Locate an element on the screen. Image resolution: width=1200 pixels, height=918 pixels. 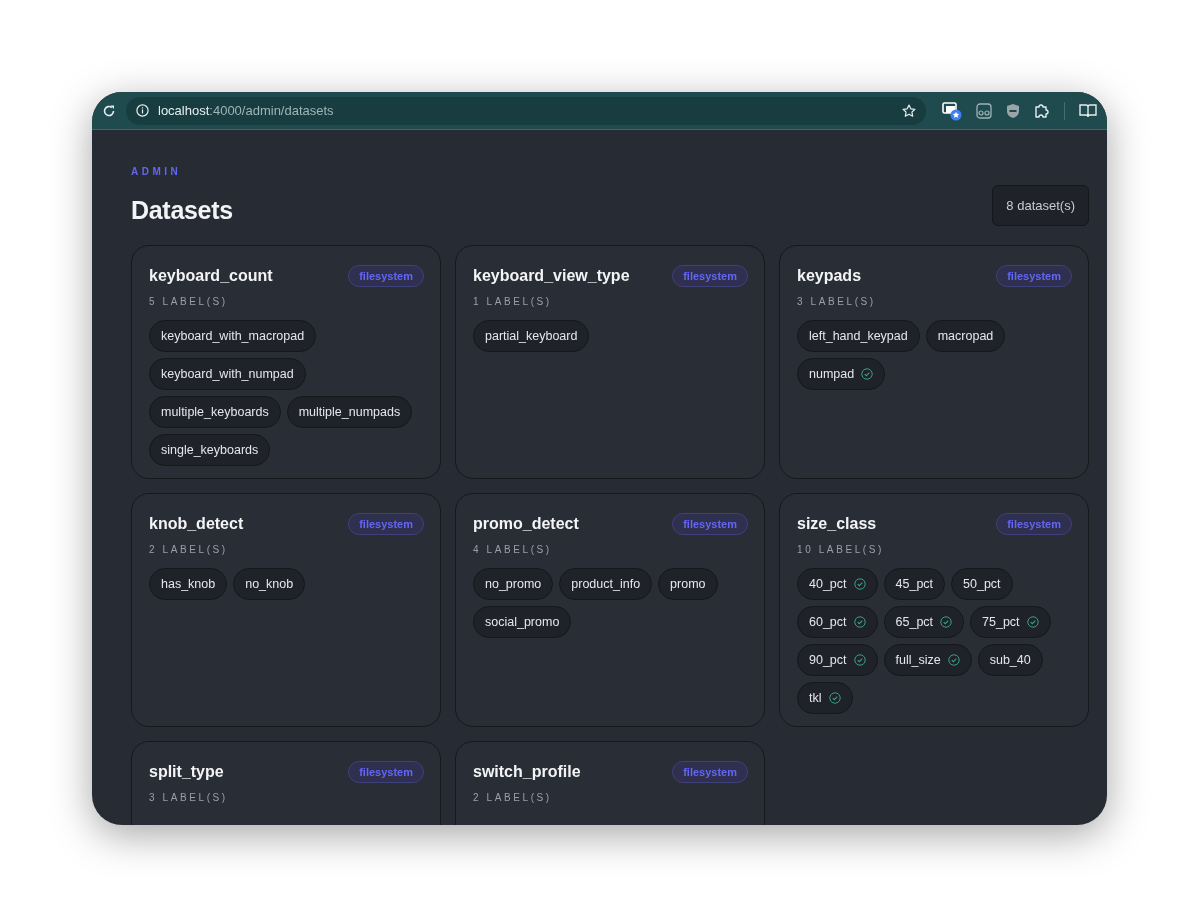
label-chip: 50_pct is located at coordinates (982, 584).